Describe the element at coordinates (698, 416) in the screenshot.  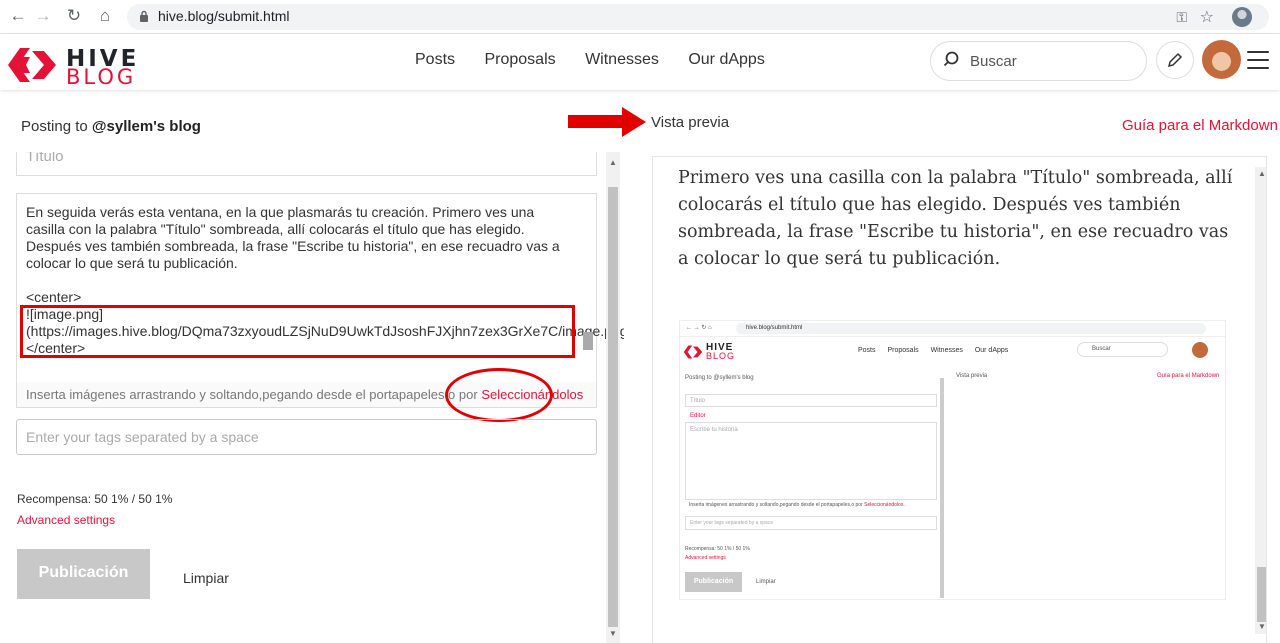
I see `mini-editor-tab: Editor` at that location.